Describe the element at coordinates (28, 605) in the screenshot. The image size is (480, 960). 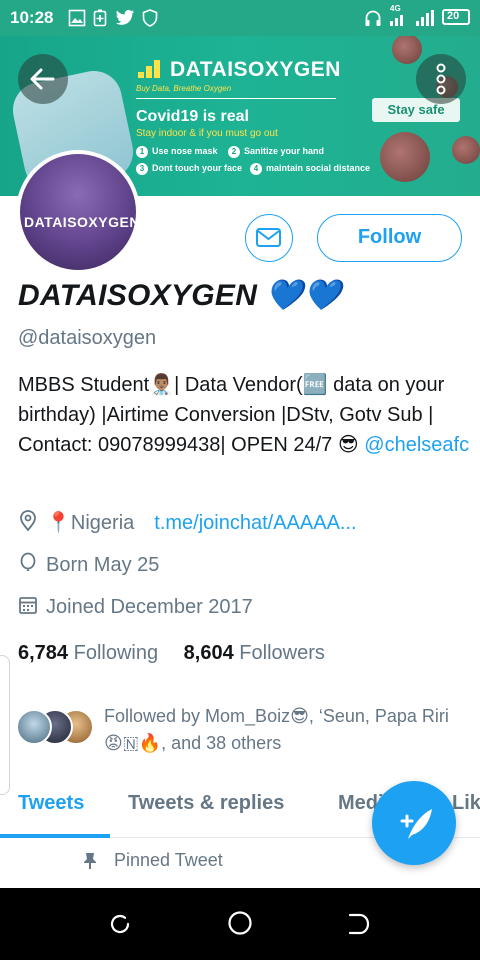
I see `calendar-icon` at that location.